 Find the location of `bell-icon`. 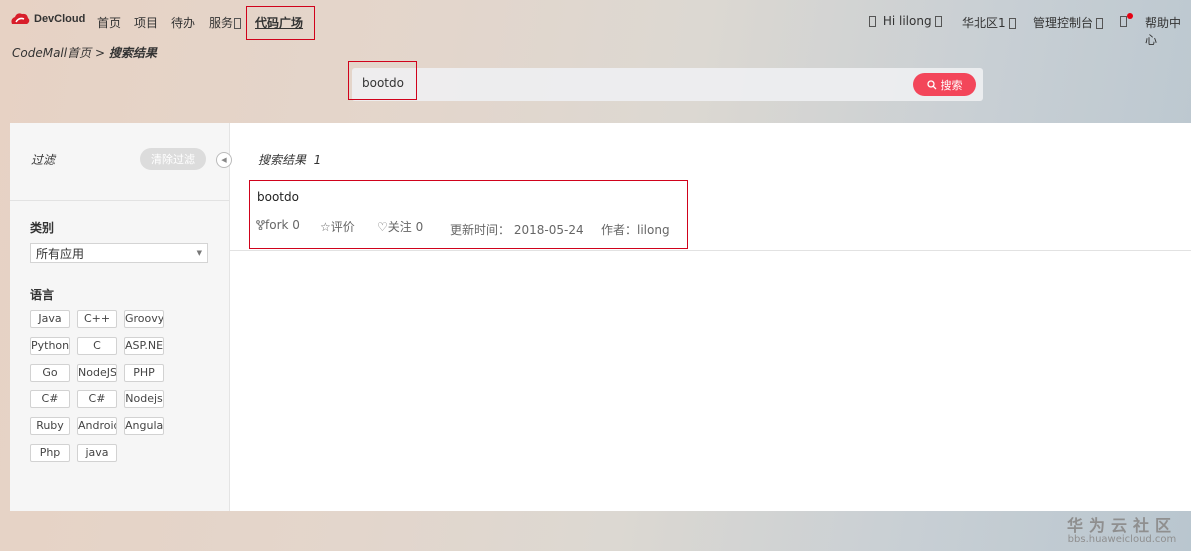

bell-icon is located at coordinates (1123, 21).